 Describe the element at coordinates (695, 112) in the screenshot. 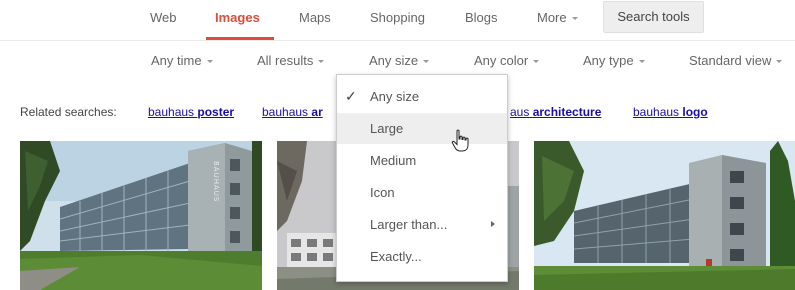

I see `related-link-keyword: logo` at that location.